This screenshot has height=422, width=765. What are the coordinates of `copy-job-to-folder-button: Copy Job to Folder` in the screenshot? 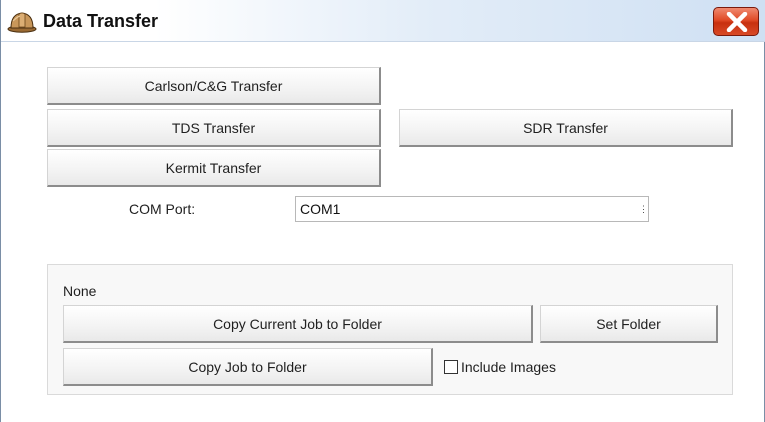 It's located at (248, 367).